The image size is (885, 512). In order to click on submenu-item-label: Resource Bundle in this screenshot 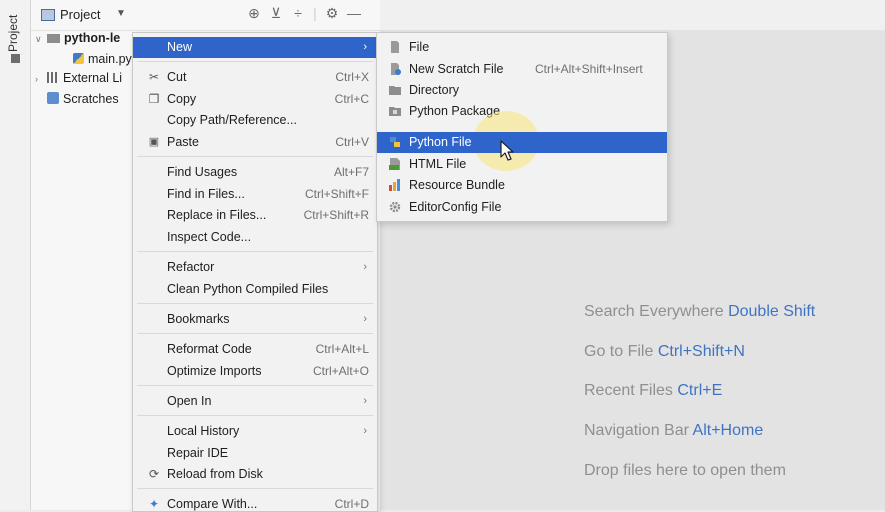, I will do `click(457, 185)`.